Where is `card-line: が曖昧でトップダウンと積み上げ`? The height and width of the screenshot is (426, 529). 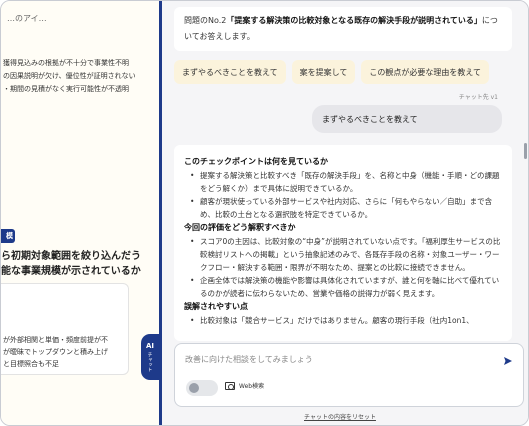
card-line: が曖昧でトップダウンと積み上げ is located at coordinates (55, 352).